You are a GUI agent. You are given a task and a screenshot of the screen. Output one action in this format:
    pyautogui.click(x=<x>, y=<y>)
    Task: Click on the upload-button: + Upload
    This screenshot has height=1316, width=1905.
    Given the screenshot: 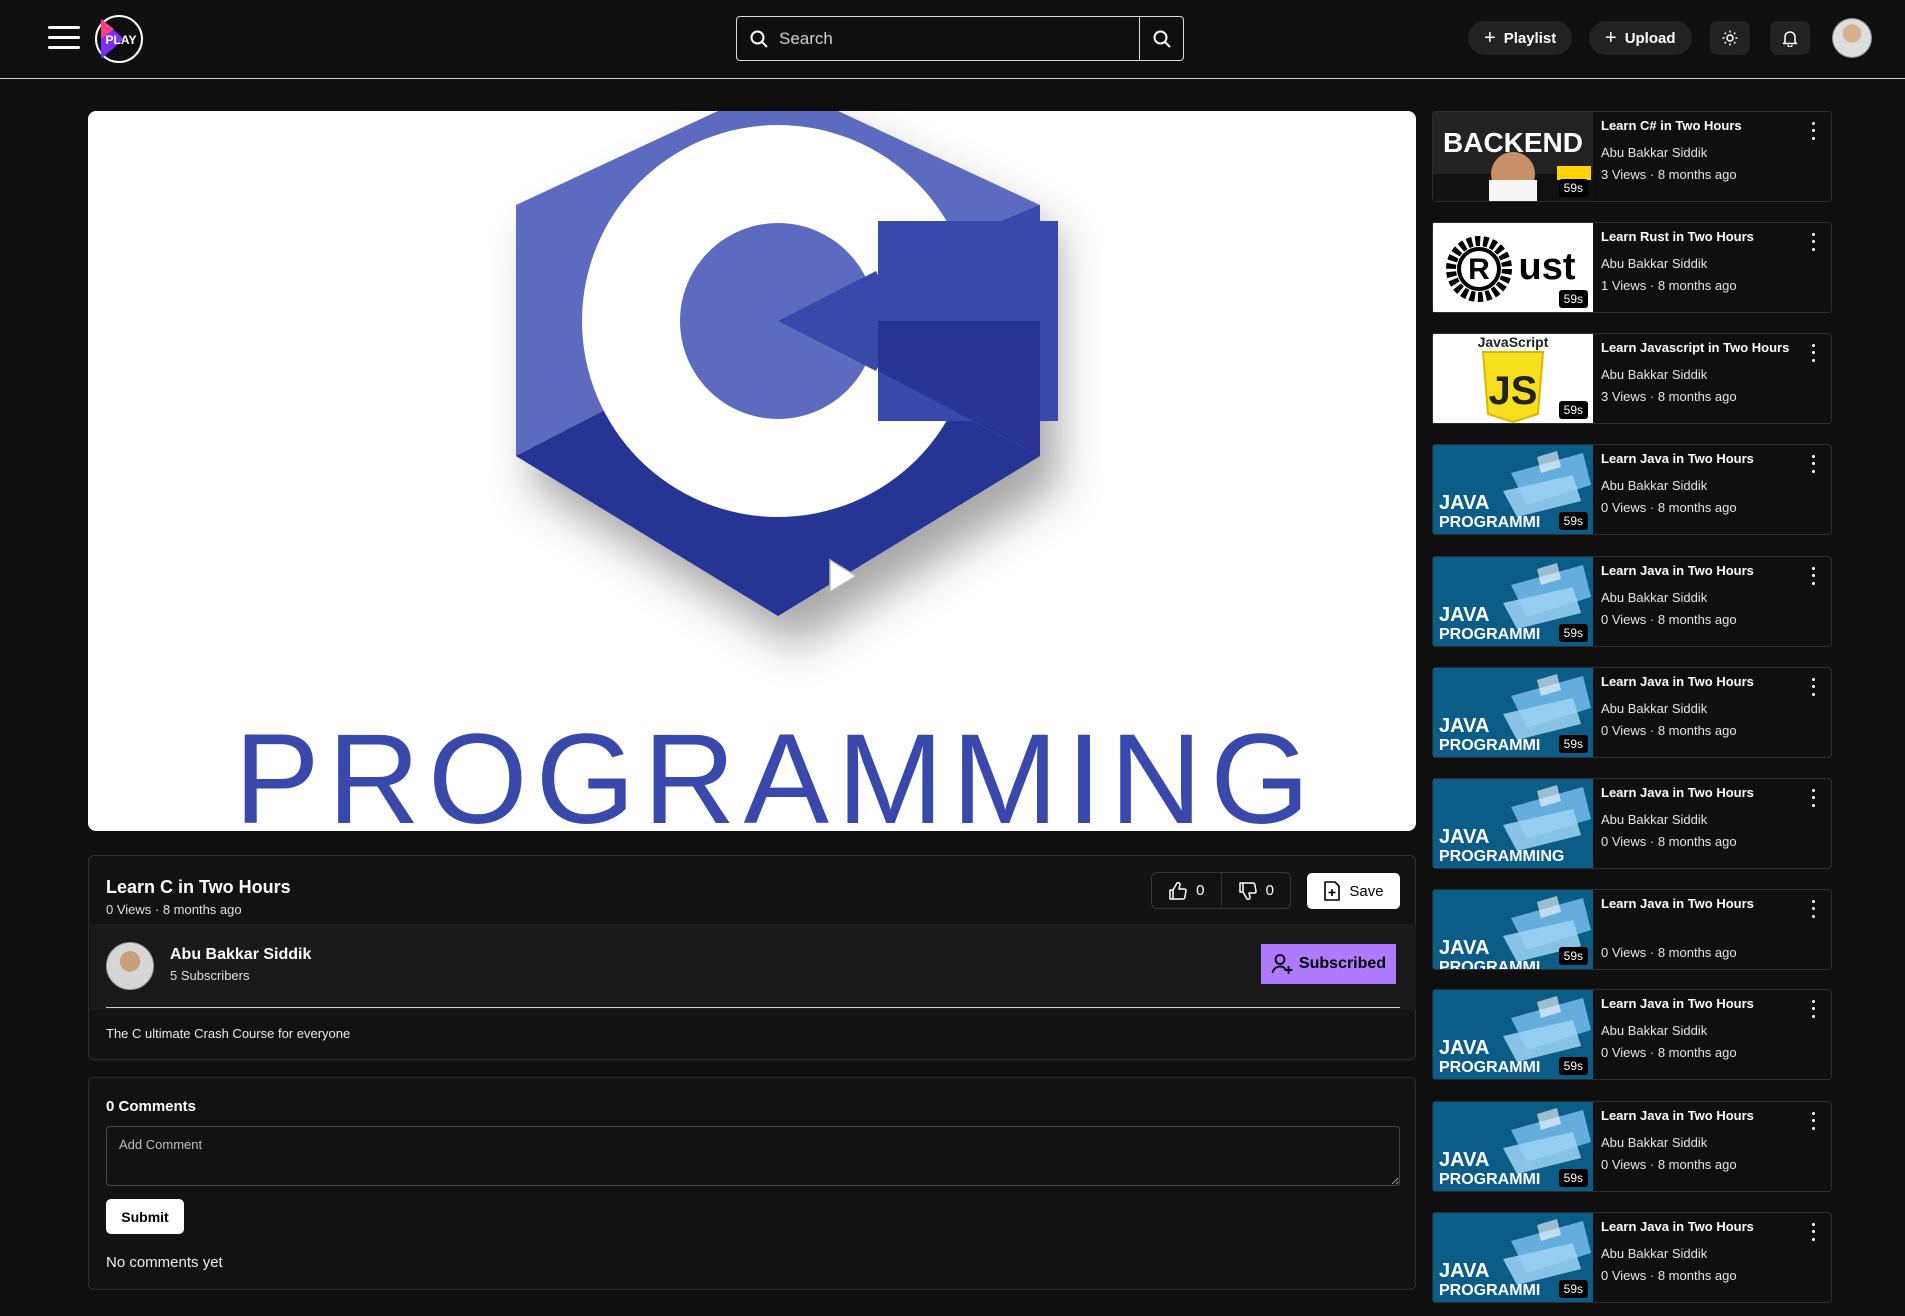 What is the action you would take?
    pyautogui.click(x=1640, y=38)
    